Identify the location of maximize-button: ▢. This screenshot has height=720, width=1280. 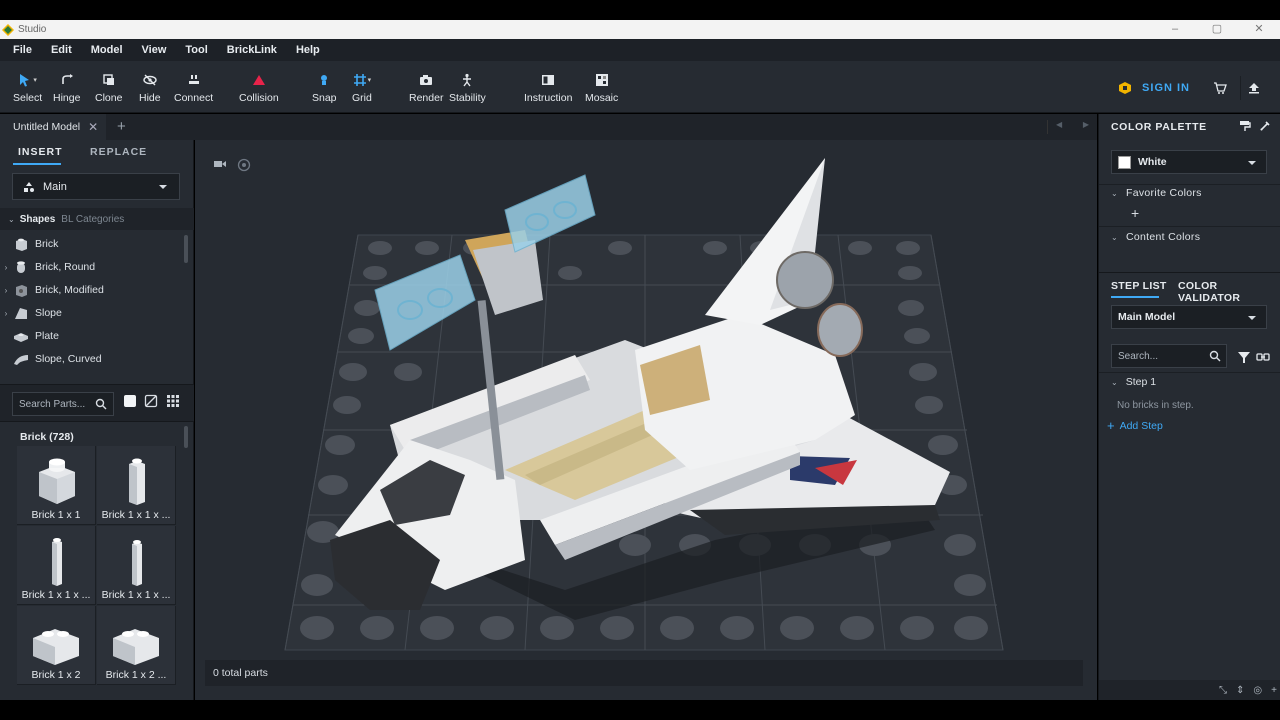
(1217, 29).